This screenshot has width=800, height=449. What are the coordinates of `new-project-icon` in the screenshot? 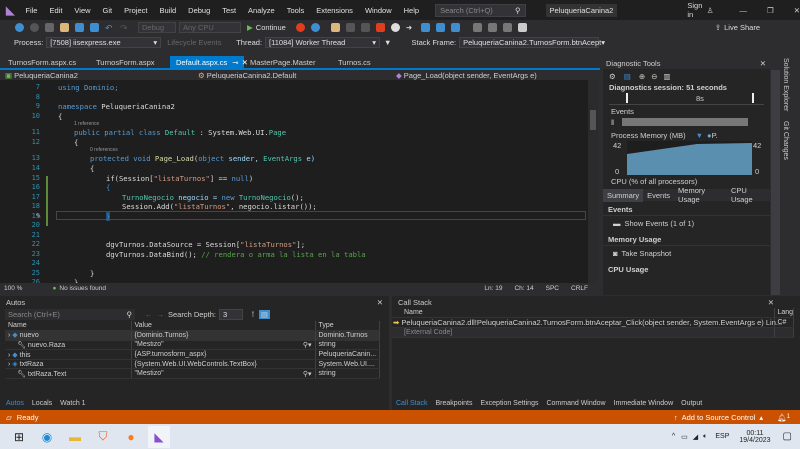 It's located at (49, 27).